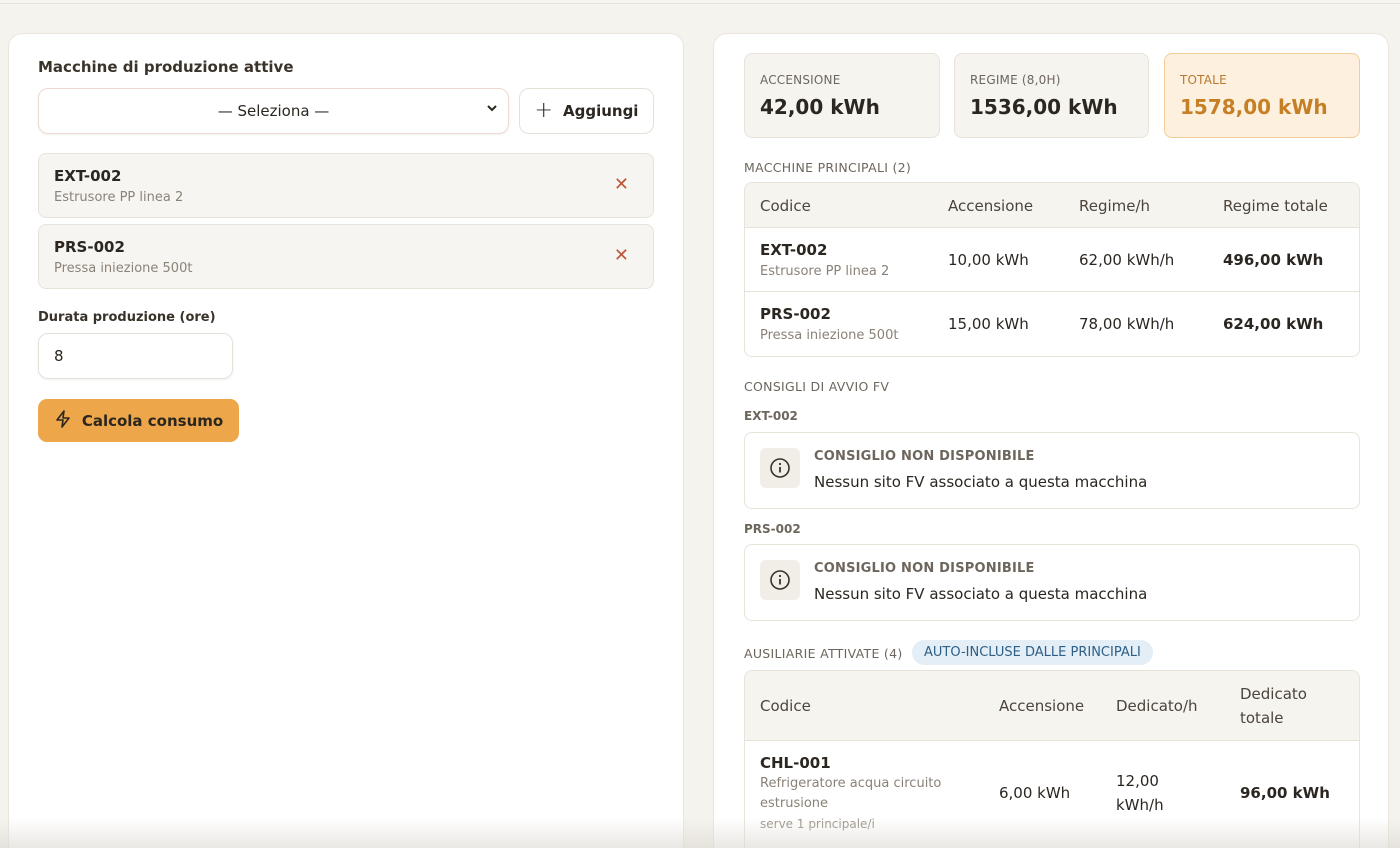 This screenshot has height=848, width=1400. Describe the element at coordinates (492, 110) in the screenshot. I see `chevron-down-icon` at that location.